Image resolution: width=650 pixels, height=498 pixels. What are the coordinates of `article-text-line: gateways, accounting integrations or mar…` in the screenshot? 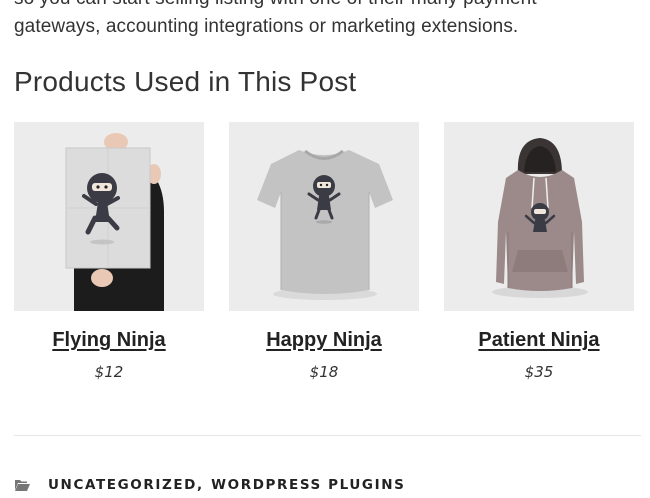 It's located at (266, 26).